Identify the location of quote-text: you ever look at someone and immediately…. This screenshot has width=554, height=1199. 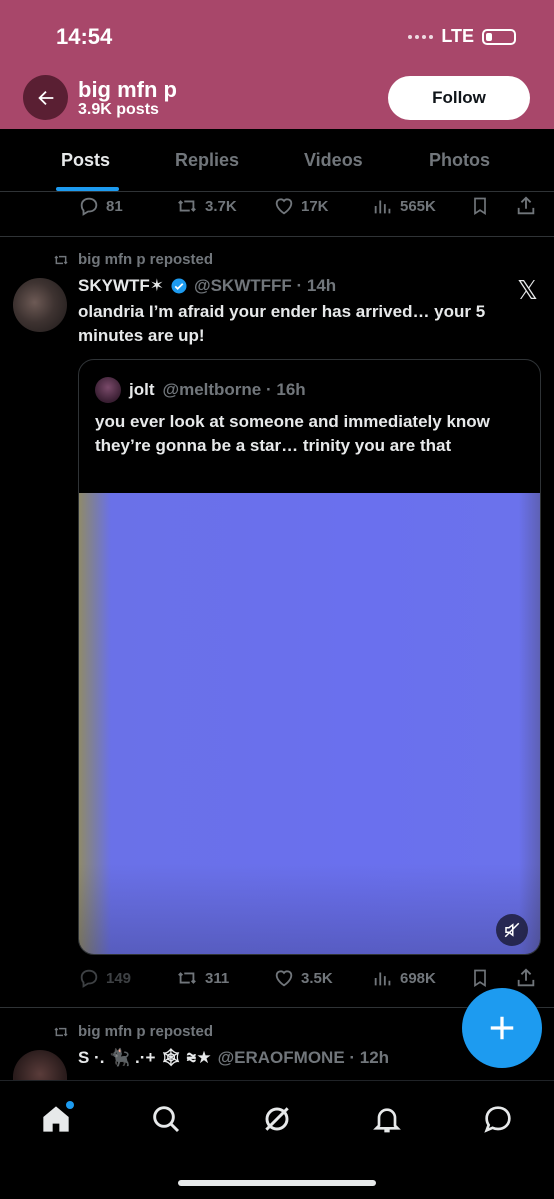
(292, 433).